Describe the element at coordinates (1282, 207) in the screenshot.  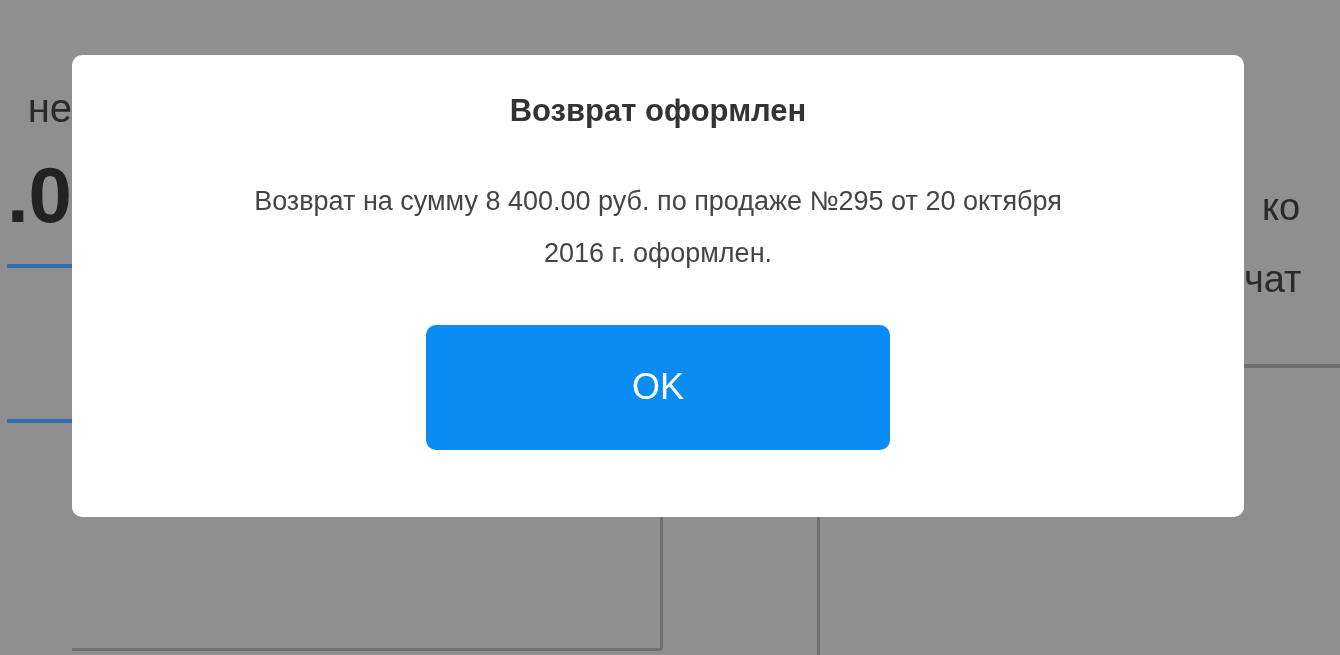
I see `background-text: ко` at that location.